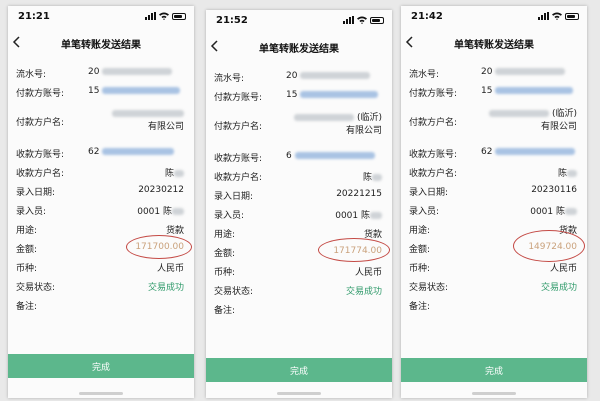 Image resolution: width=600 pixels, height=401 pixels. Describe the element at coordinates (554, 190) in the screenshot. I see `entry-date-value: 20230116` at that location.